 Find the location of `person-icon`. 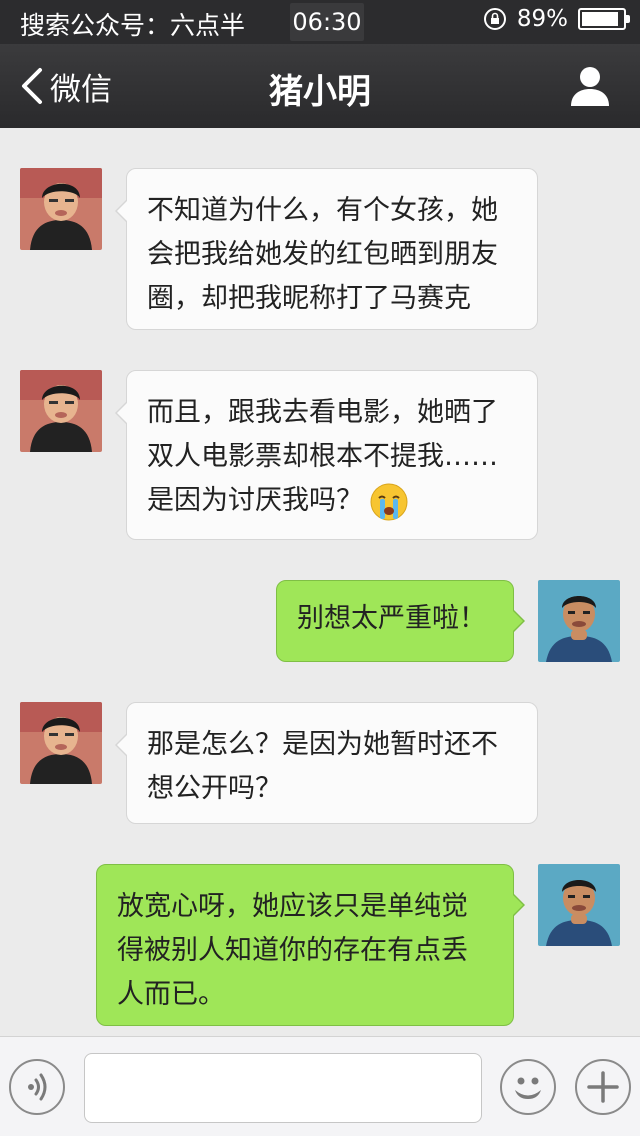

person-icon is located at coordinates (590, 86).